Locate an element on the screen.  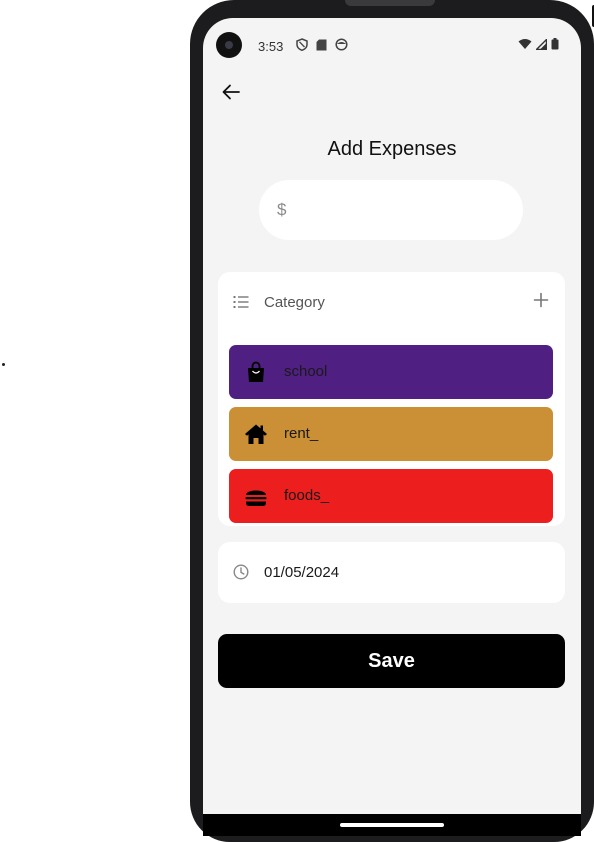
category-item-school: school is located at coordinates (391, 372).